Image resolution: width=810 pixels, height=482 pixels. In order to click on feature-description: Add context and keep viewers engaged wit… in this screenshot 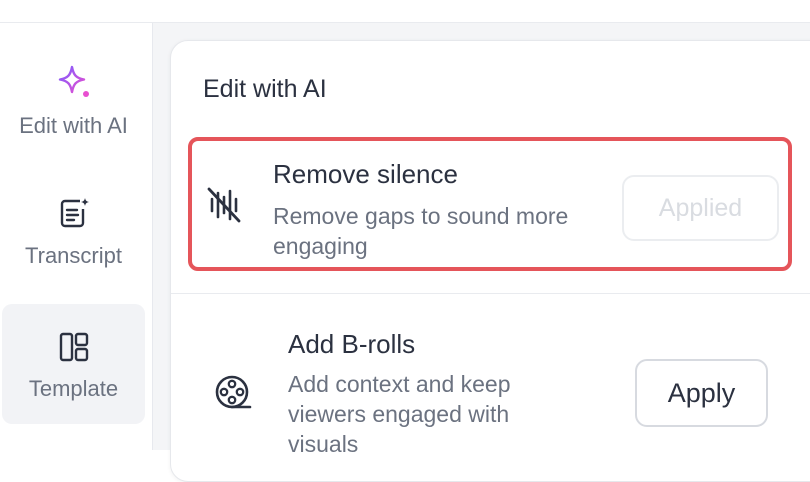, I will do `click(399, 414)`.